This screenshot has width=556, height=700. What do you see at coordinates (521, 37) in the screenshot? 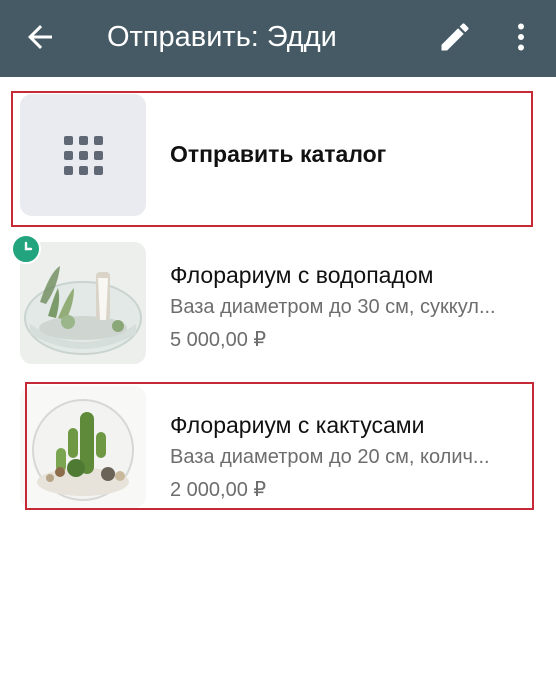
I see `more-vert-icon` at bounding box center [521, 37].